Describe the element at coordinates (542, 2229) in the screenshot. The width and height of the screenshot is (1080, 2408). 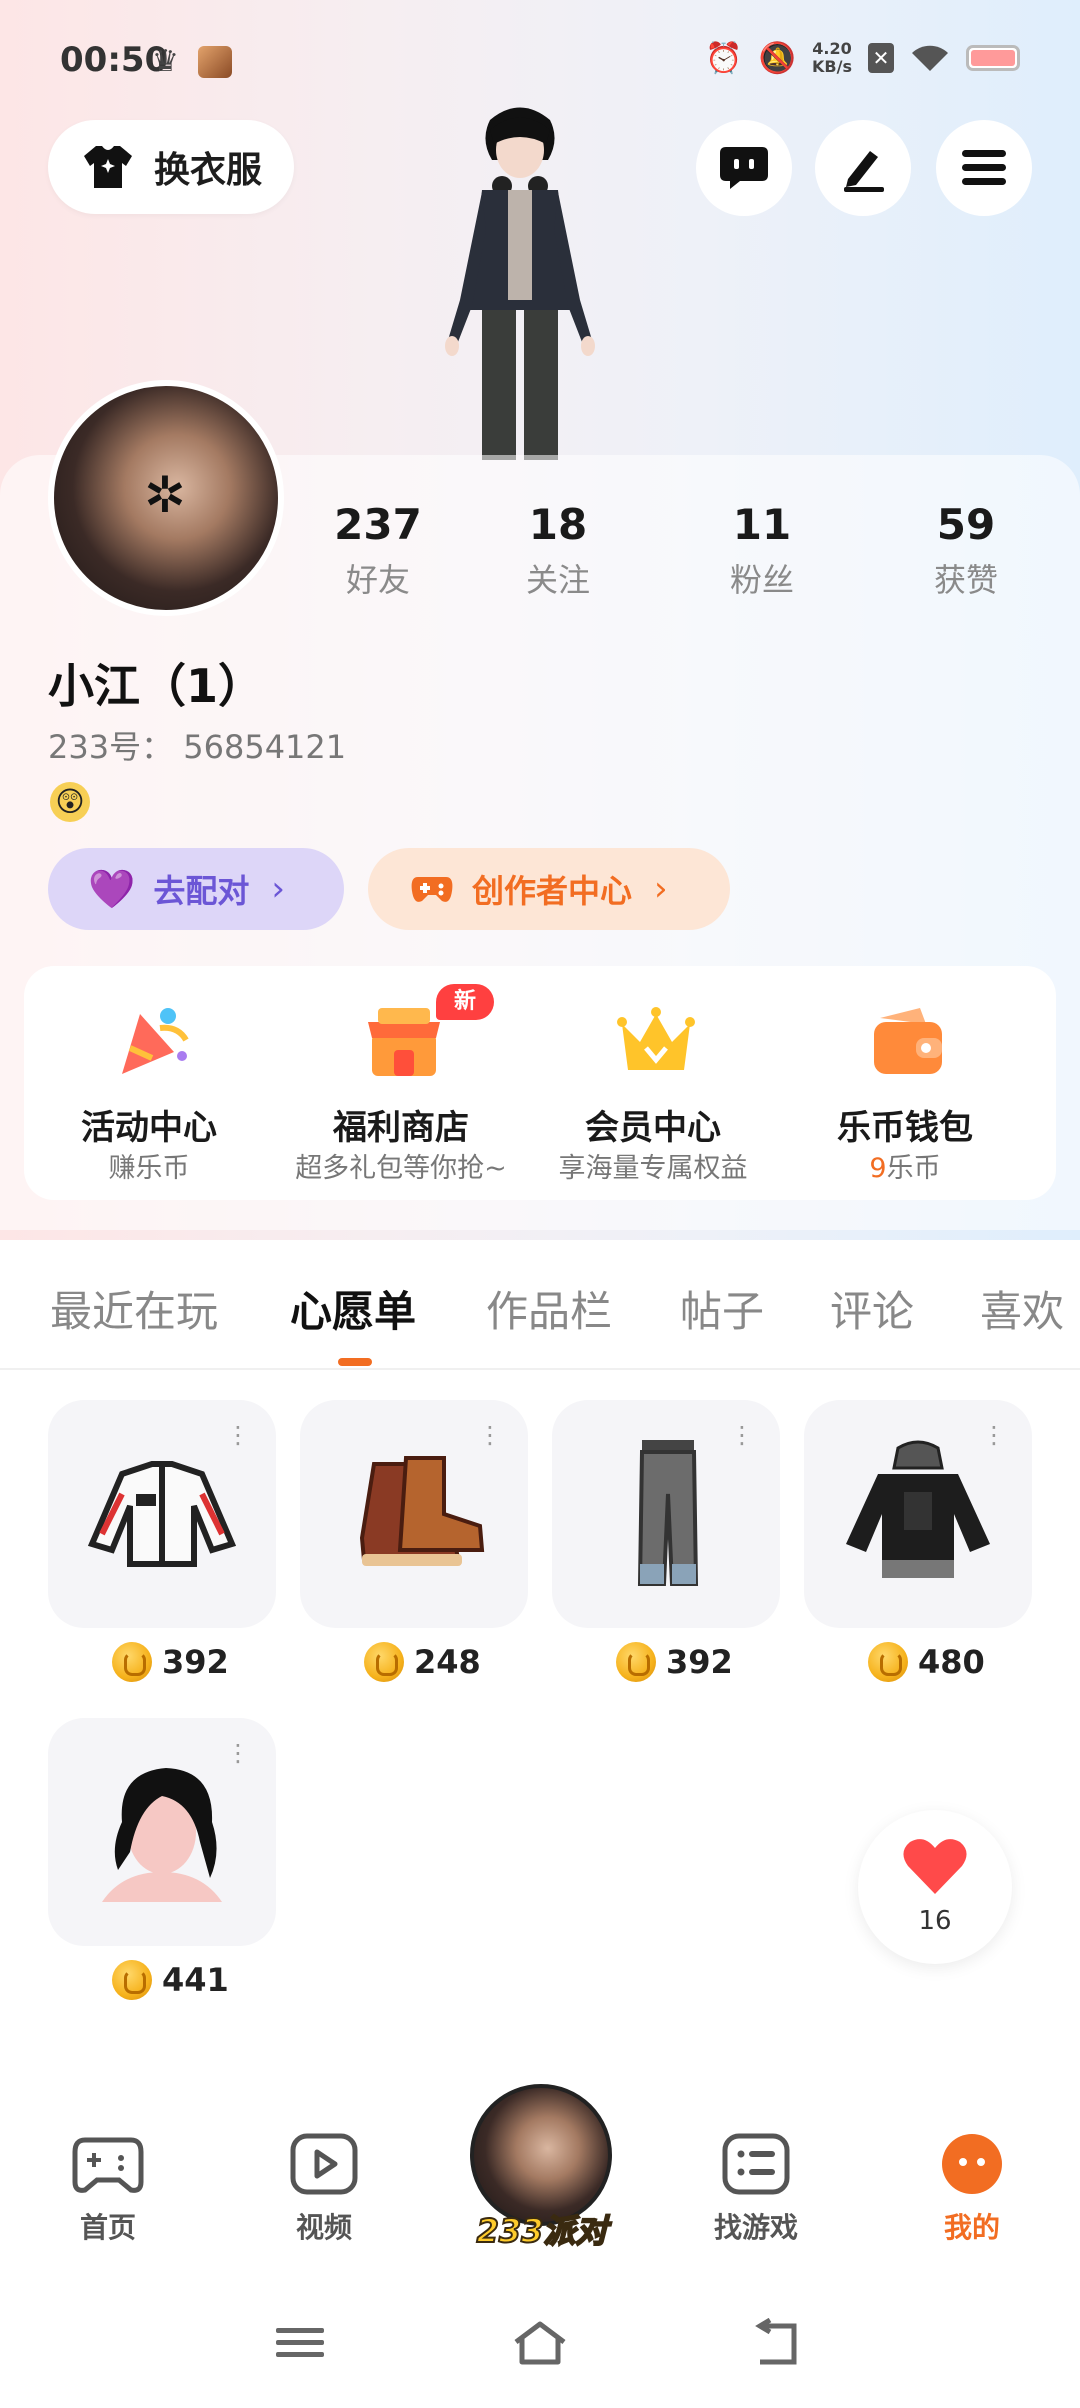
I see `party-label: 233派对` at that location.